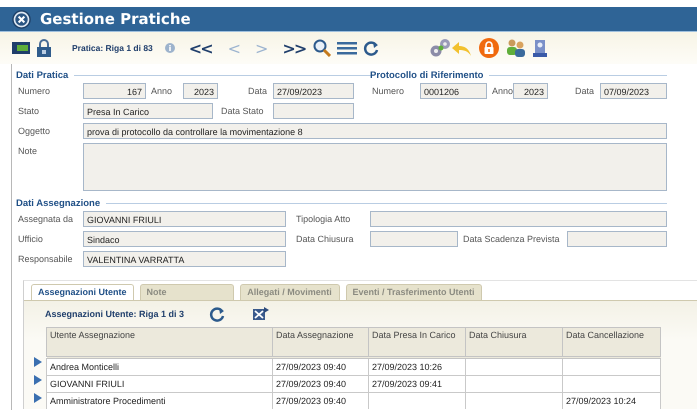 The width and height of the screenshot is (697, 410). Describe the element at coordinates (320, 343) in the screenshot. I see `column-header: Data Assegnazione` at that location.